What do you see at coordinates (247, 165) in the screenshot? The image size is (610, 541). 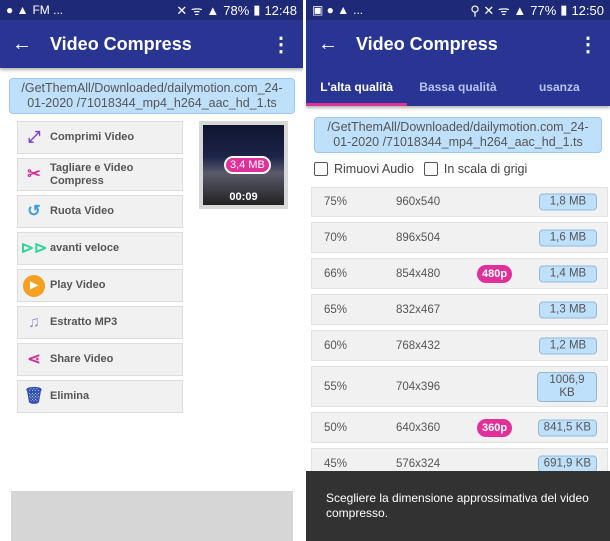 I see `file-size-badge: 3,4 MB` at bounding box center [247, 165].